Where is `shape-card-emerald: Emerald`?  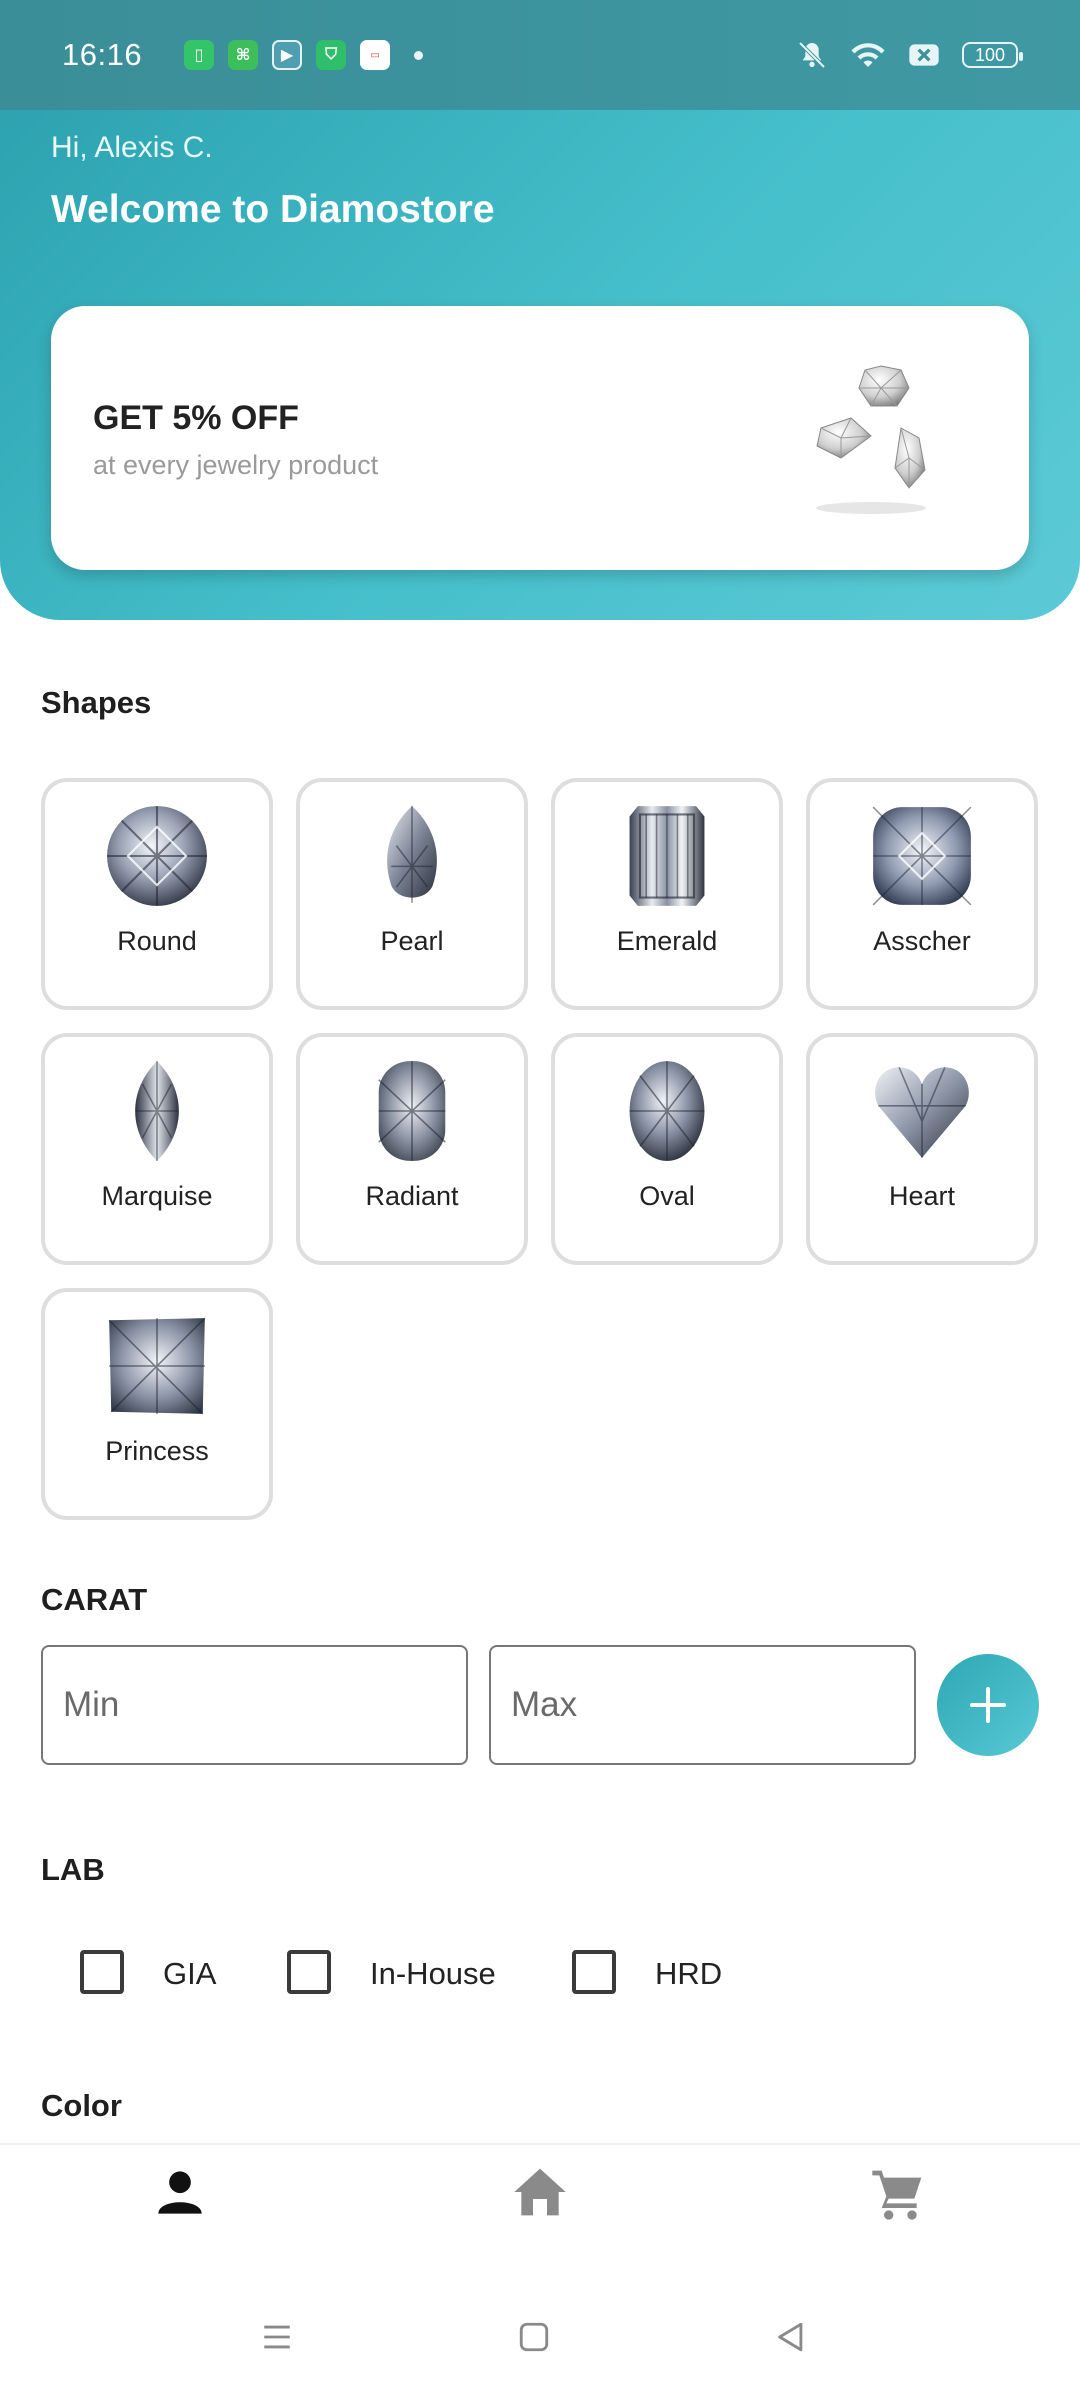 shape-card-emerald: Emerald is located at coordinates (667, 894).